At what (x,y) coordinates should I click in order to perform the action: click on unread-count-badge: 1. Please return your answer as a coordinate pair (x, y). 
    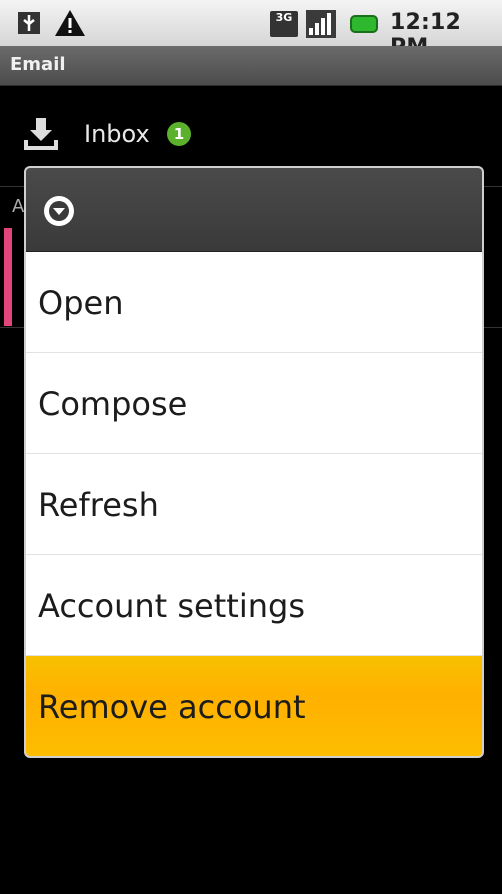
    Looking at the image, I should click on (179, 134).